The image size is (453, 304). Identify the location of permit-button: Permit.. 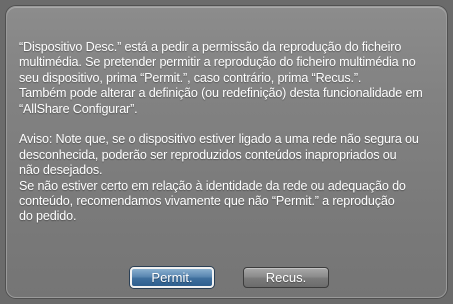
(172, 277).